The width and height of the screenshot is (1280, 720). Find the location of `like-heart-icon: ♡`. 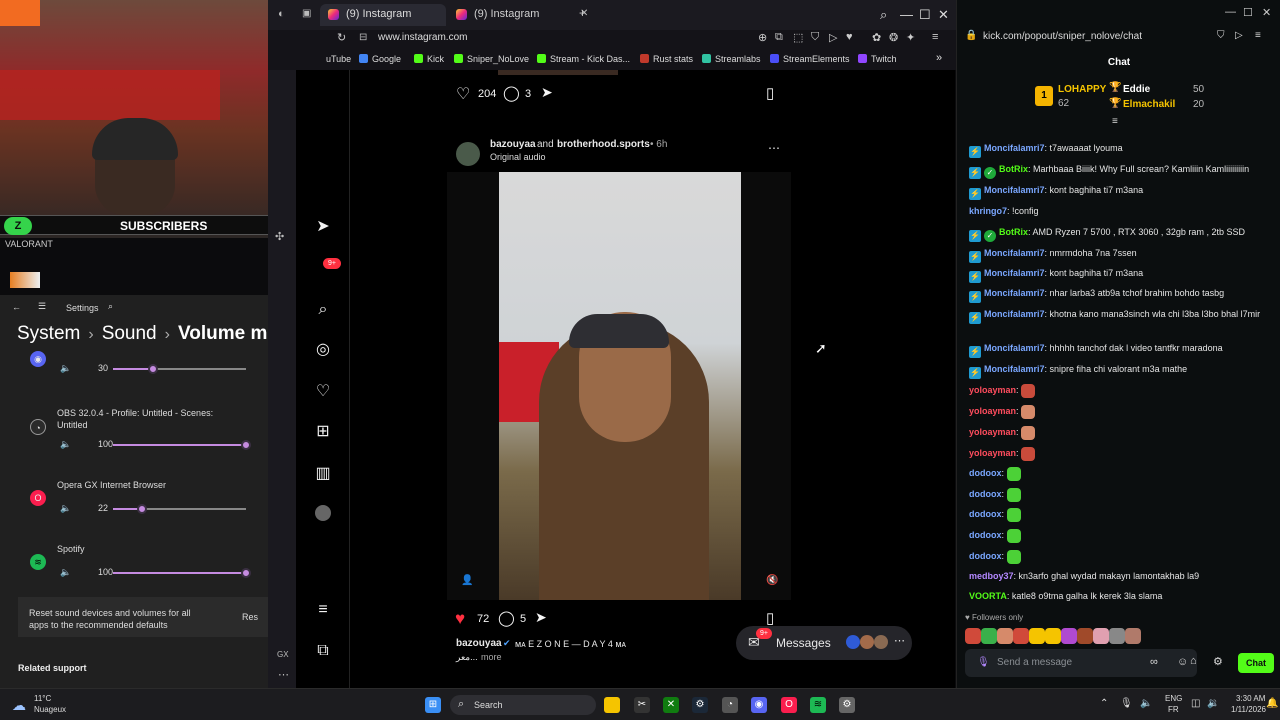

like-heart-icon: ♡ is located at coordinates (463, 94).